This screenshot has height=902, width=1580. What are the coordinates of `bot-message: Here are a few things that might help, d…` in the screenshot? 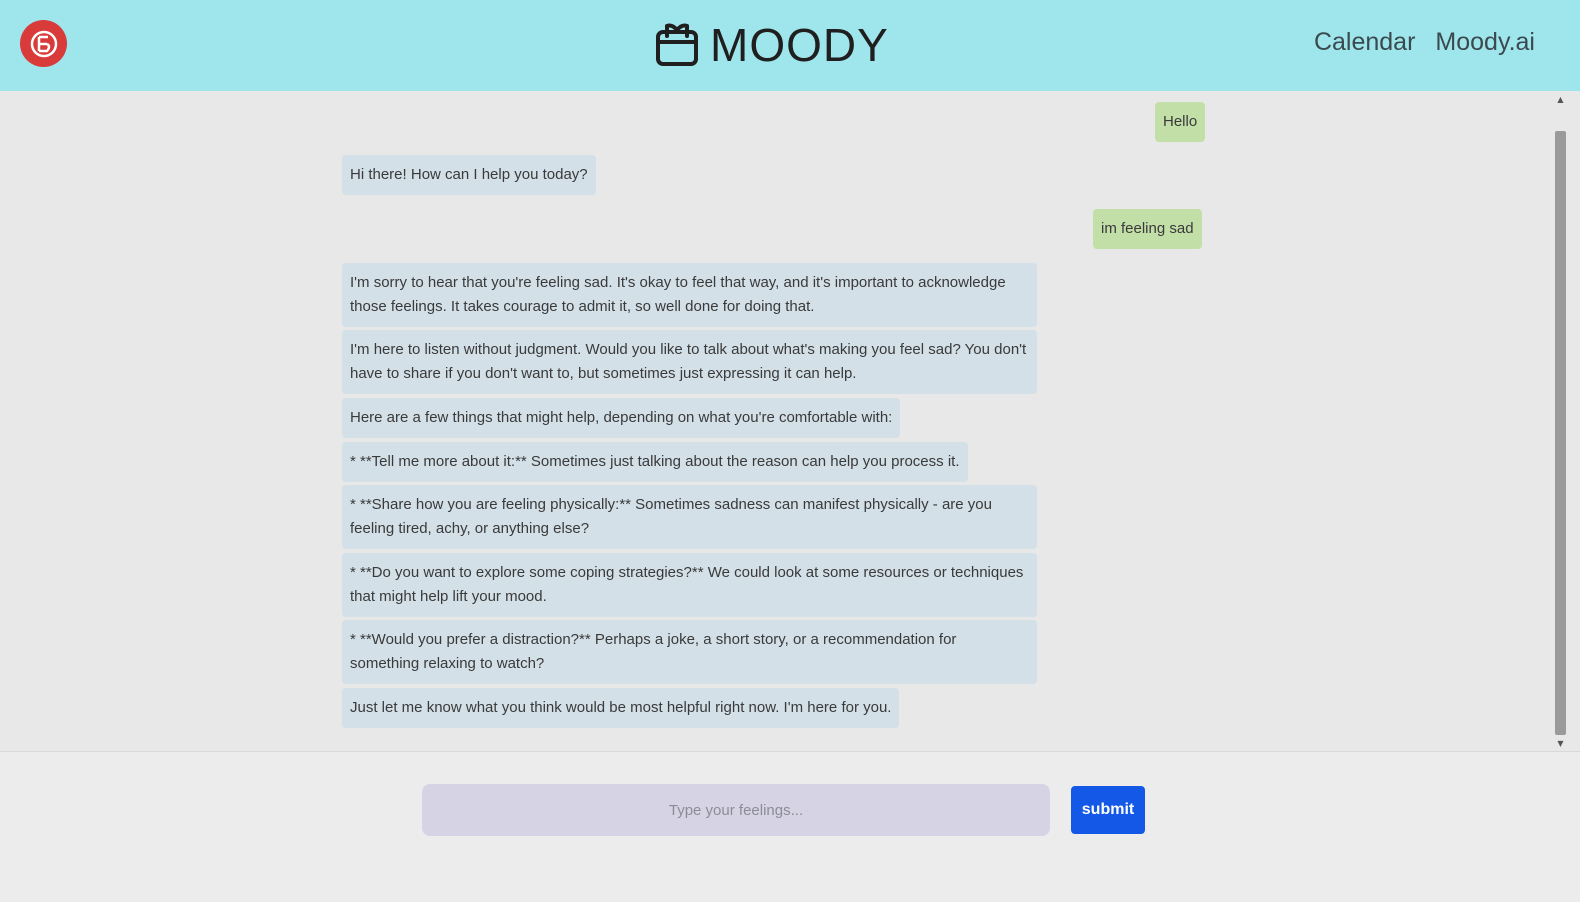 It's located at (621, 418).